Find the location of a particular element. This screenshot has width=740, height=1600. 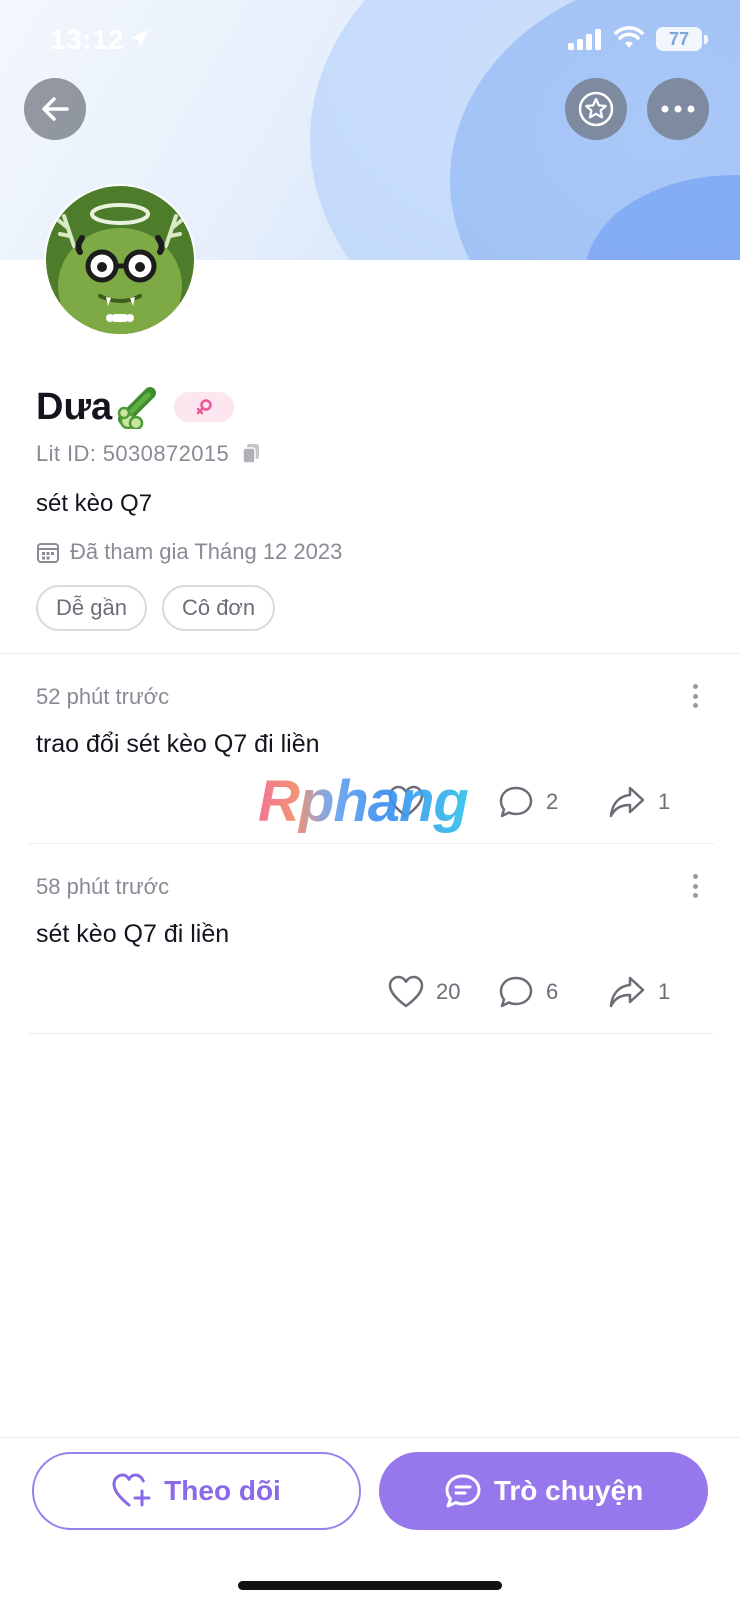

post-time: 52 phút trước is located at coordinates (103, 696).